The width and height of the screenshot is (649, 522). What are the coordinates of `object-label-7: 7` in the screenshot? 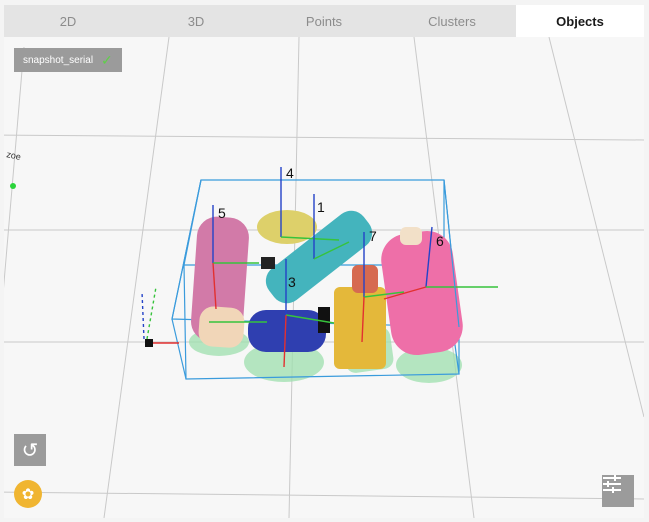 It's located at (373, 236).